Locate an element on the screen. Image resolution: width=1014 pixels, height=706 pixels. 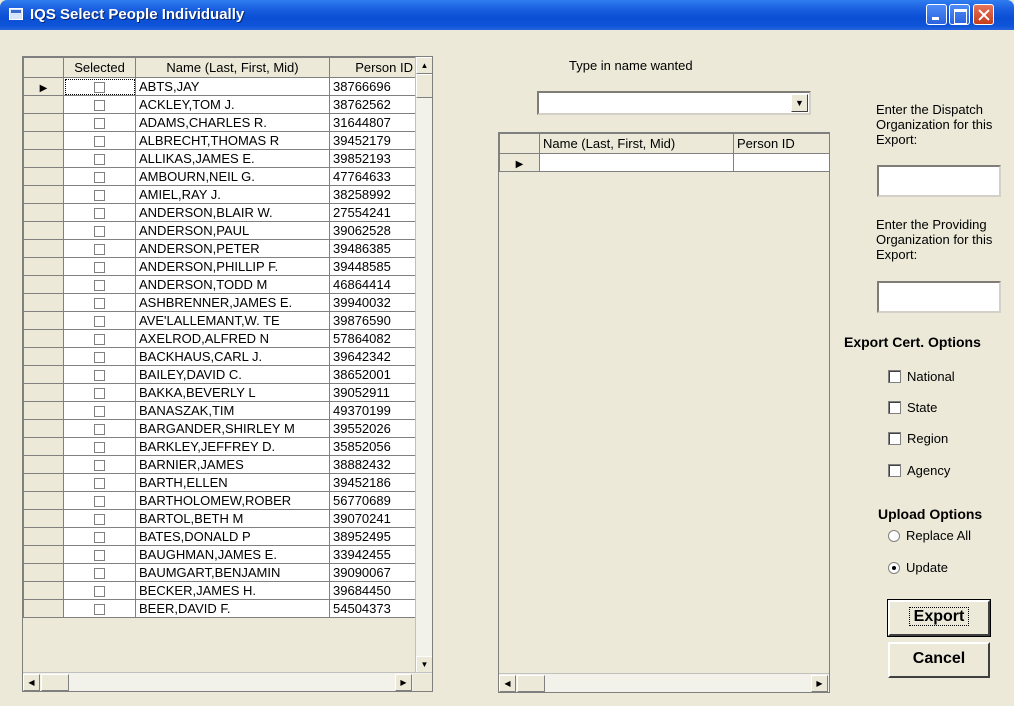
name-cell: BARTHOLOMEW,ROBER is located at coordinates (232, 500).